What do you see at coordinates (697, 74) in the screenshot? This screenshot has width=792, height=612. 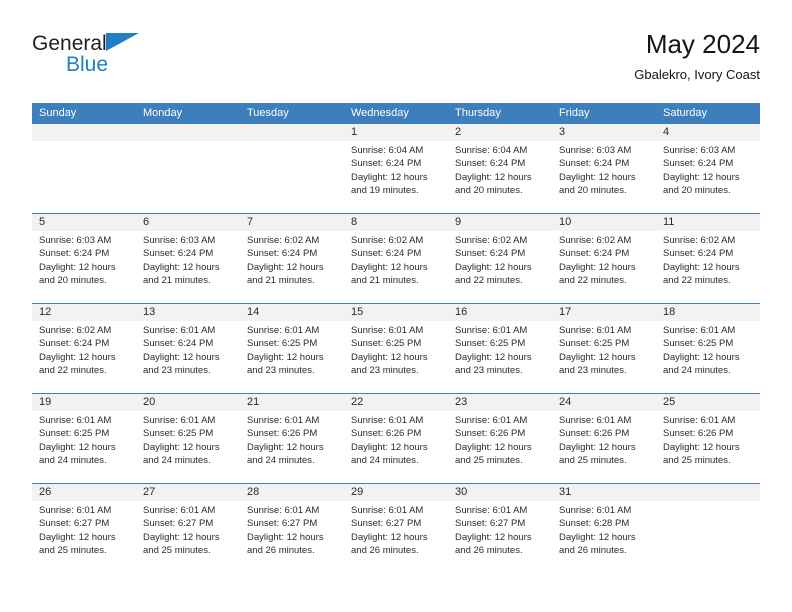 I see `page-subtitle: Gbalekro, Ivory Coast` at bounding box center [697, 74].